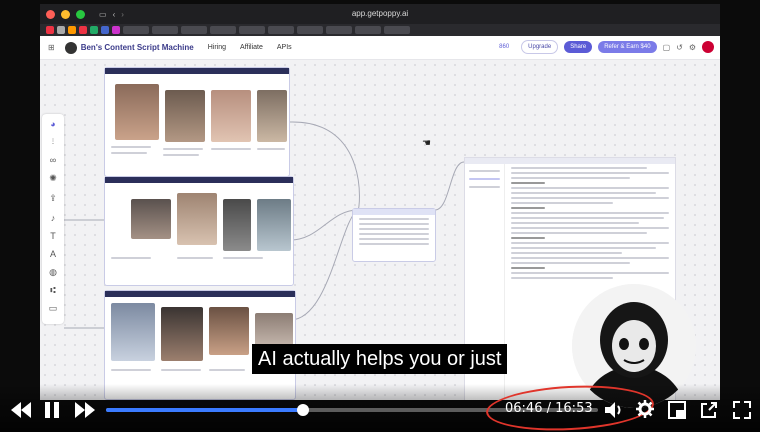 This screenshot has height=432, width=760. What do you see at coordinates (504, 47) in the screenshot?
I see `credits-count: 860` at bounding box center [504, 47].